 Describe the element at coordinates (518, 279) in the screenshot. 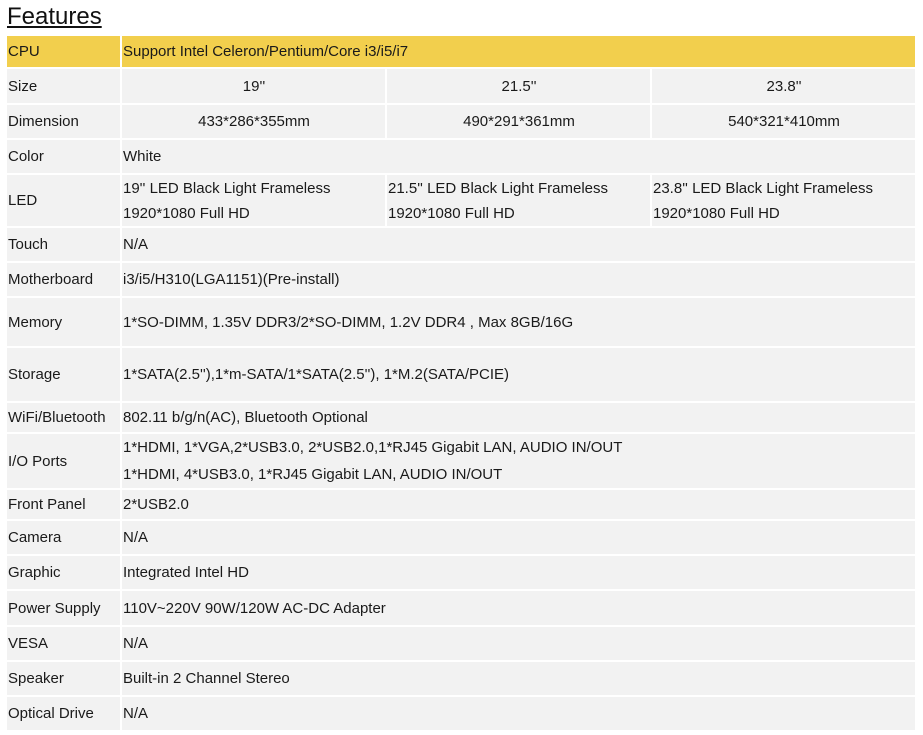

I see `motherboard-value: i3/i5/H310(LGA1151)(Pre-install)` at that location.